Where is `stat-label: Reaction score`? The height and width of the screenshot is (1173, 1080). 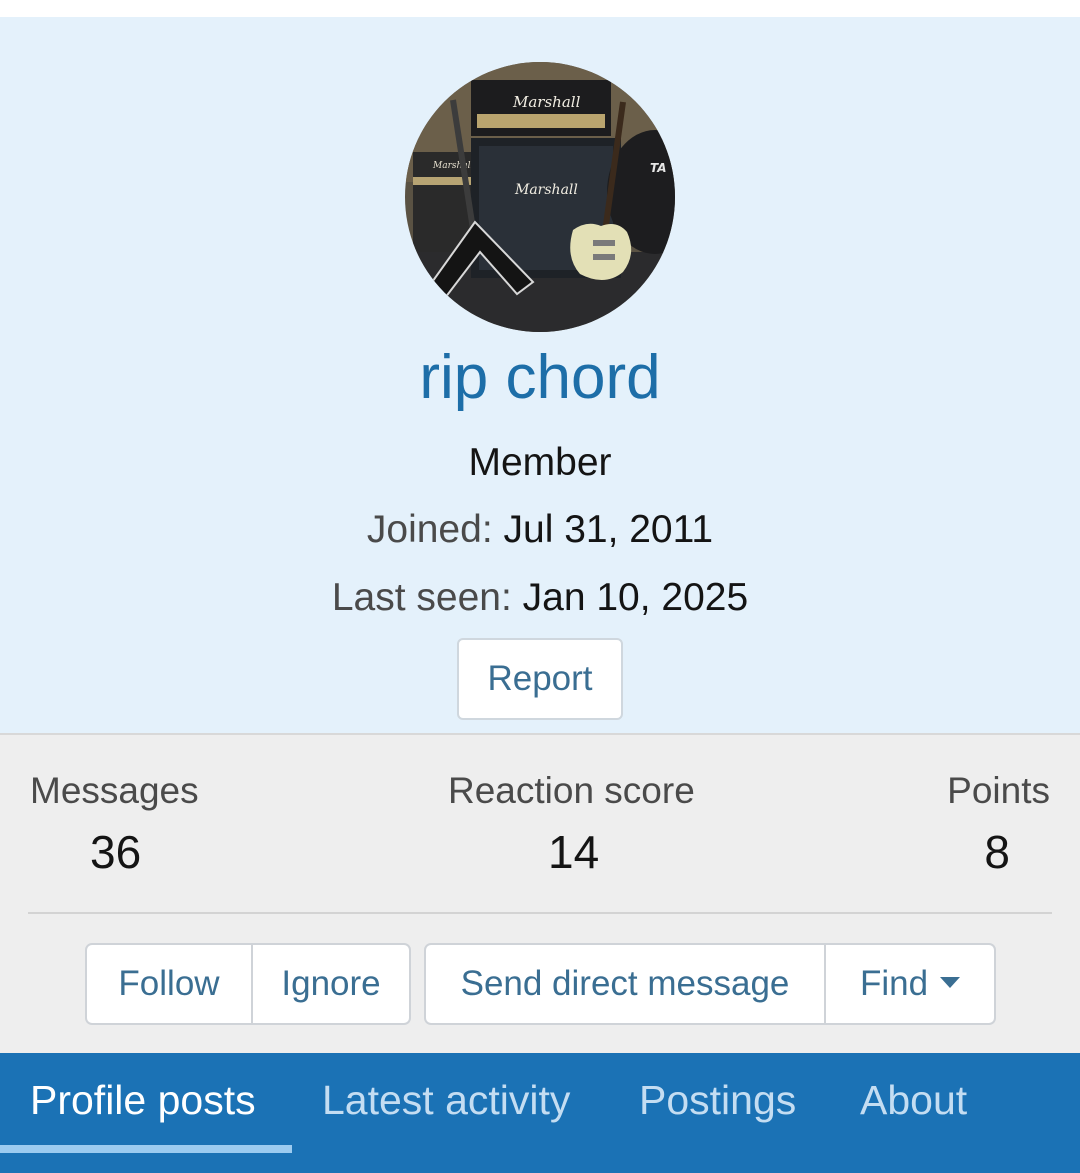 stat-label: Reaction score is located at coordinates (571, 790).